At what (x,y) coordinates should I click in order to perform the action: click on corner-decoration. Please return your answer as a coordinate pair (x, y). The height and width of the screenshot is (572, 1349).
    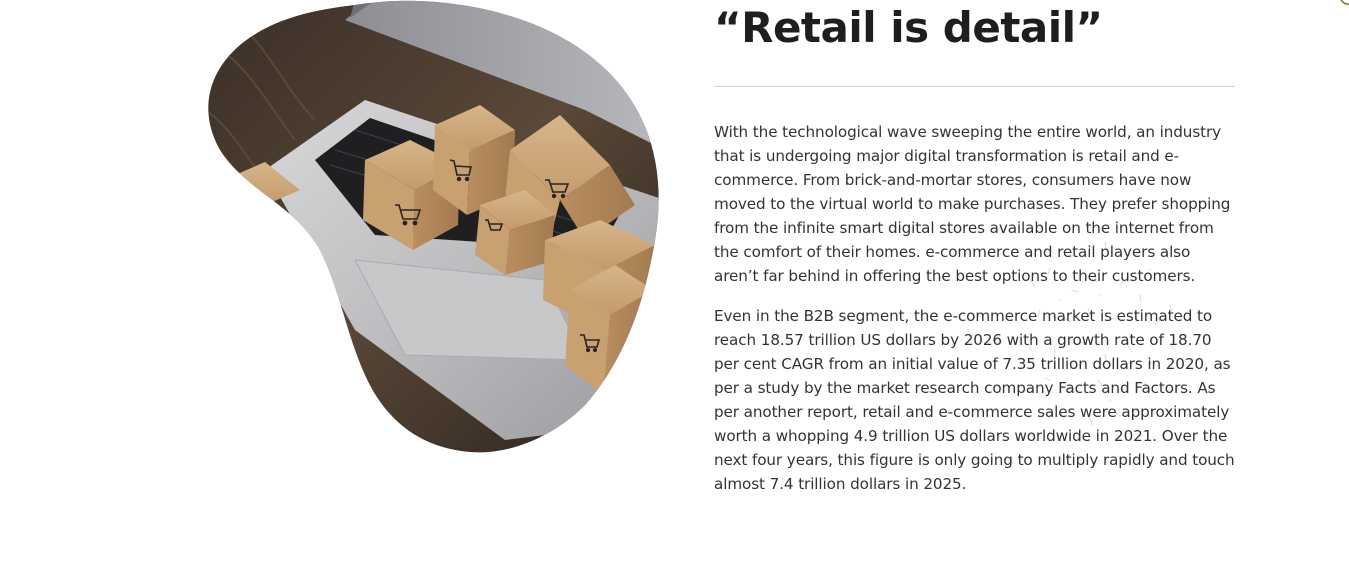
    Looking at the image, I should click on (1344, 2).